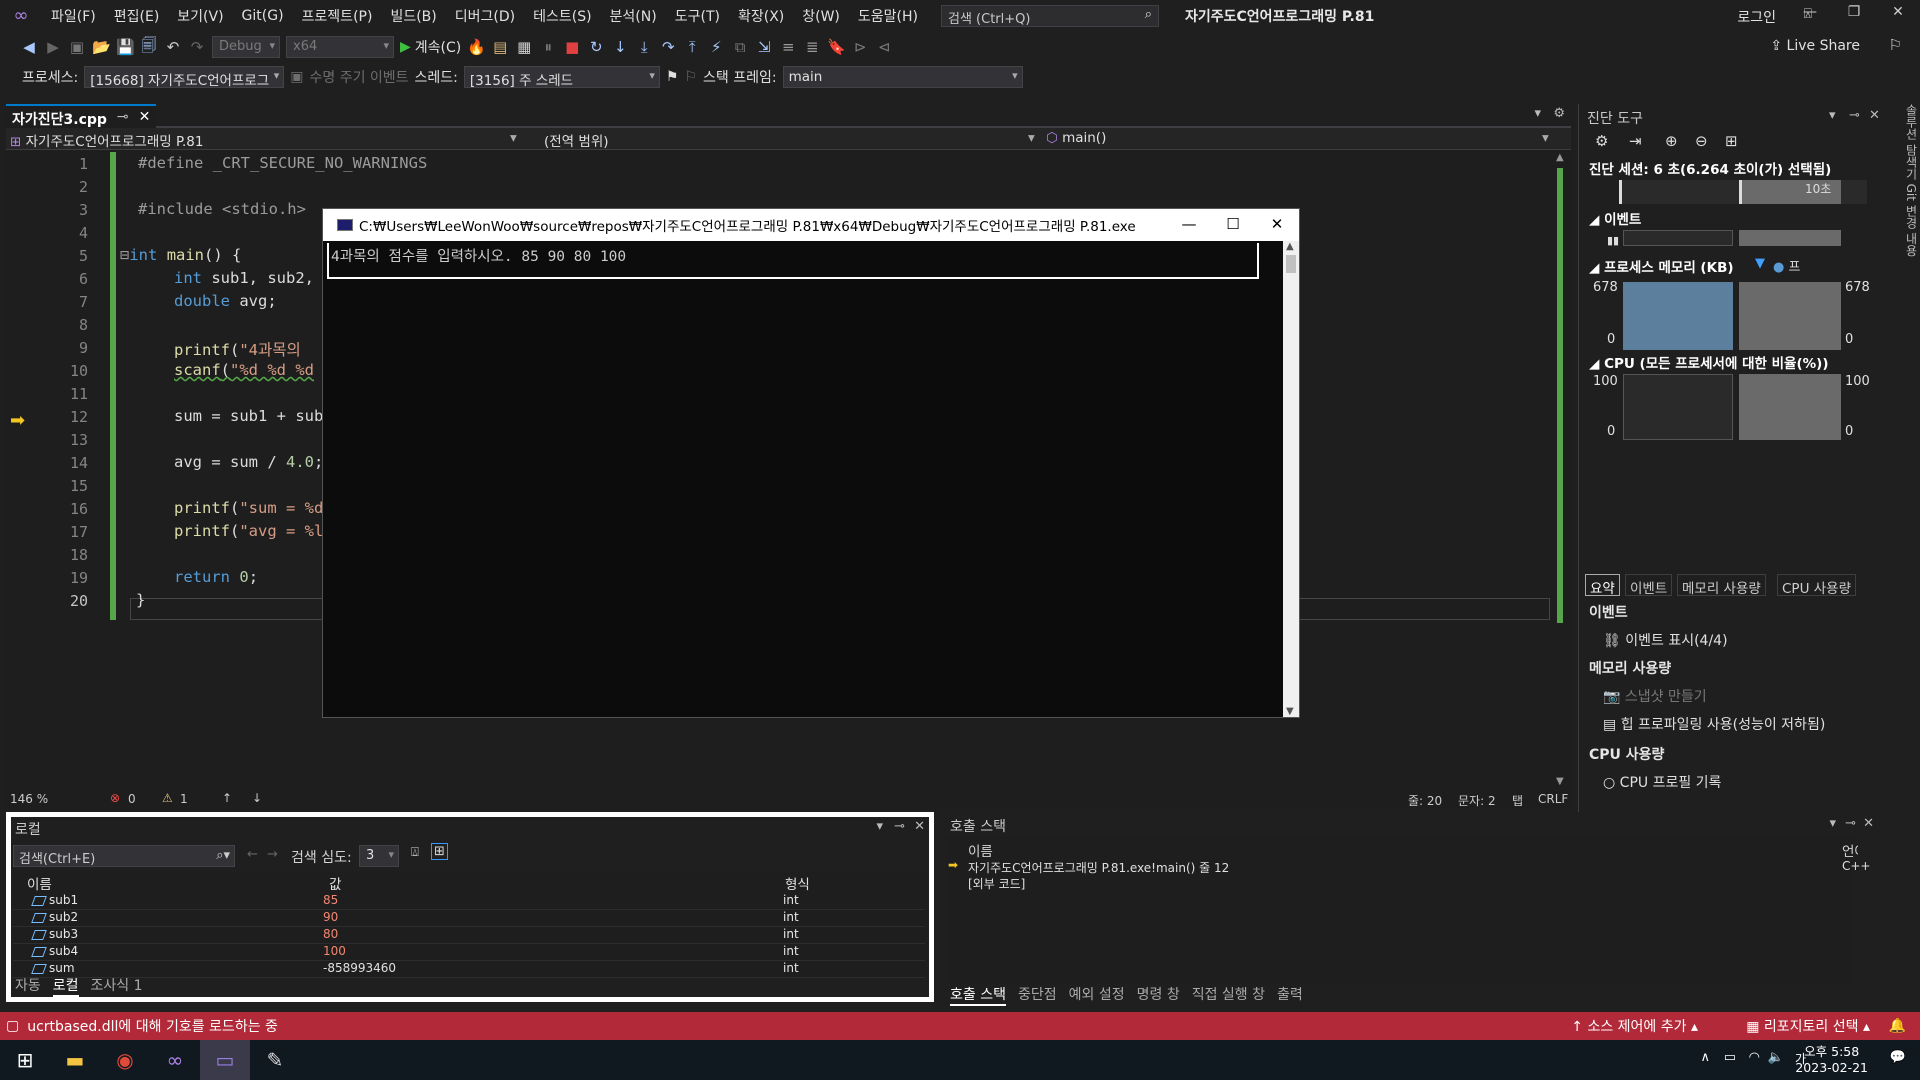  What do you see at coordinates (513, 138) in the screenshot?
I see `nav-project-dropdown-icon: ▾` at bounding box center [513, 138].